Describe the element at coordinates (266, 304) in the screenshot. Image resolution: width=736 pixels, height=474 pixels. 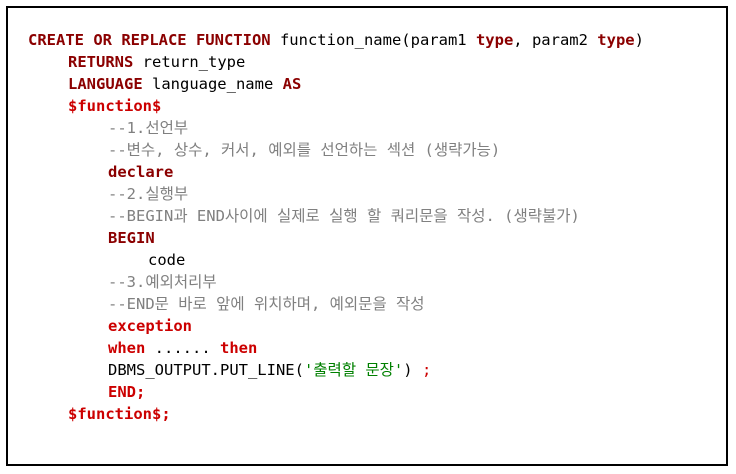
I see `comment-exception-description: --END문 바로 앞에 위치하며, 예외문을 작성` at that location.